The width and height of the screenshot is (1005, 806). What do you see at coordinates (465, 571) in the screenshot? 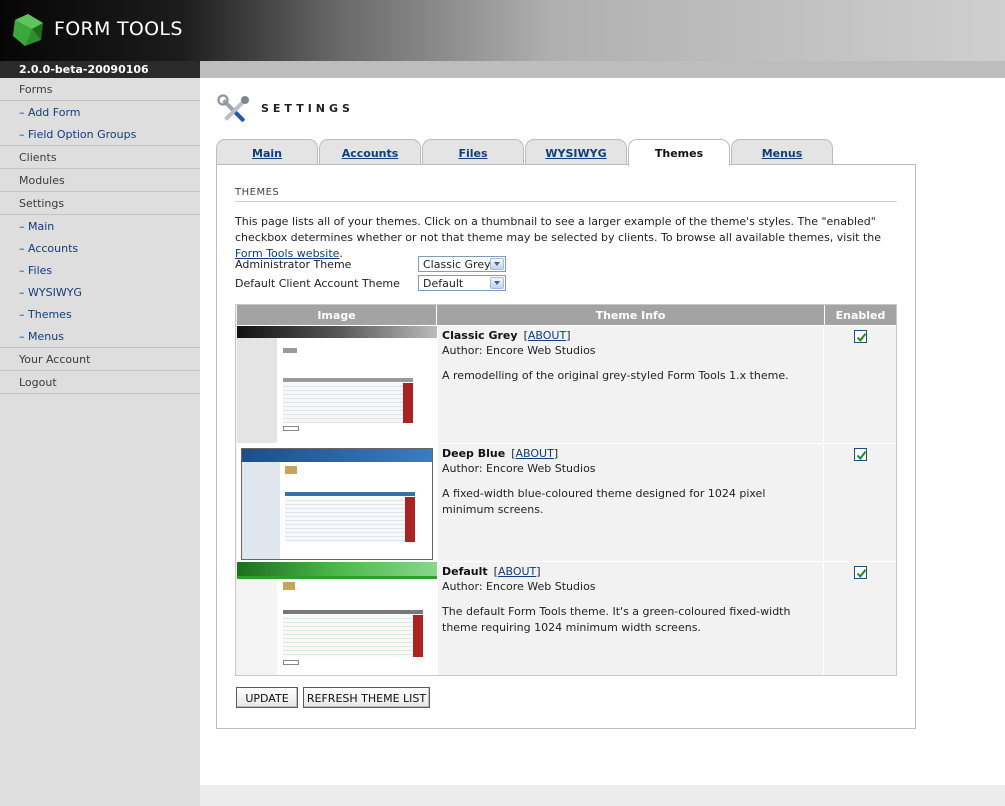
I see `theme-name: Default` at bounding box center [465, 571].